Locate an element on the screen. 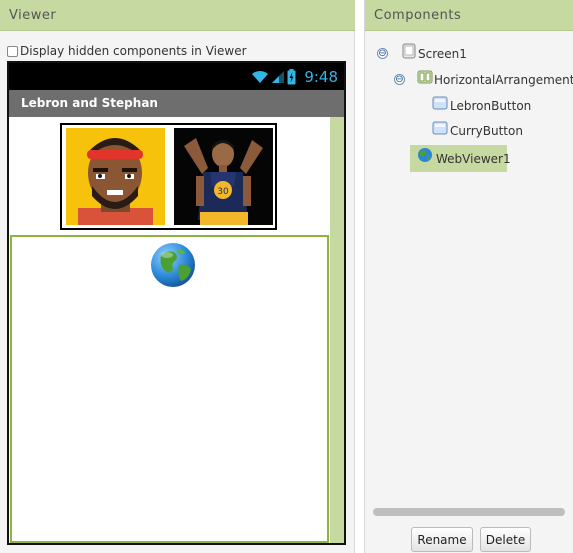 Image resolution: width=573 pixels, height=553 pixels. rename-button: Rename is located at coordinates (442, 539).